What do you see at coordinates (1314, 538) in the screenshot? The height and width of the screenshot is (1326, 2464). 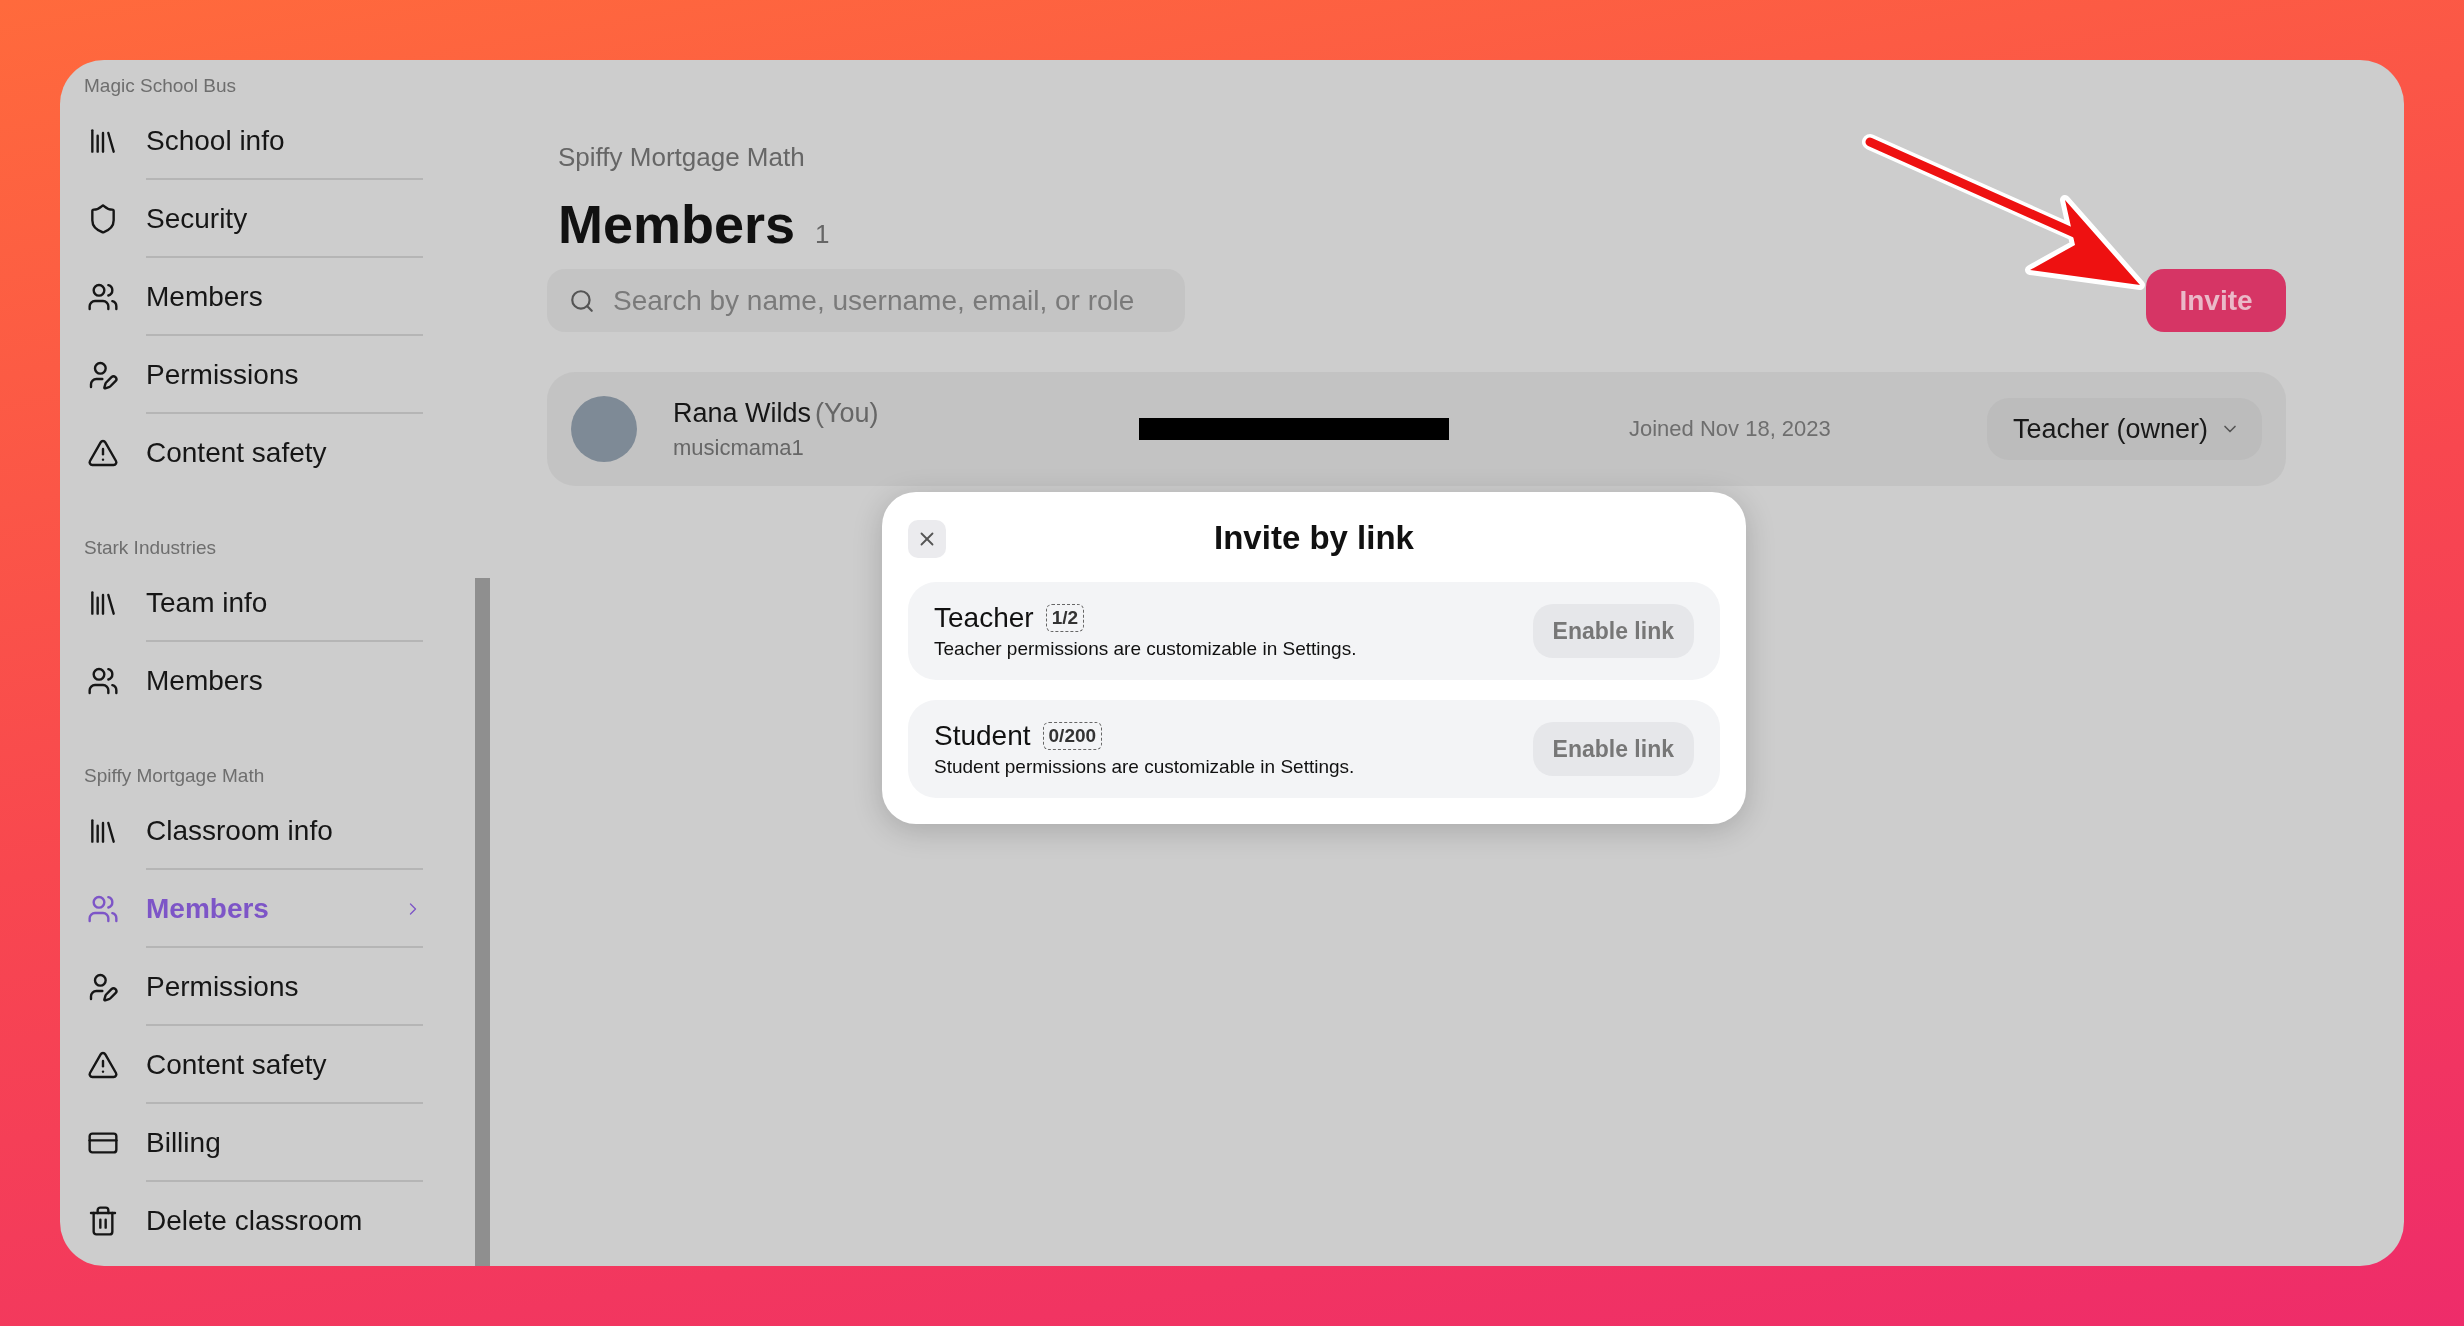 I see `dialog-title: Invite by link` at bounding box center [1314, 538].